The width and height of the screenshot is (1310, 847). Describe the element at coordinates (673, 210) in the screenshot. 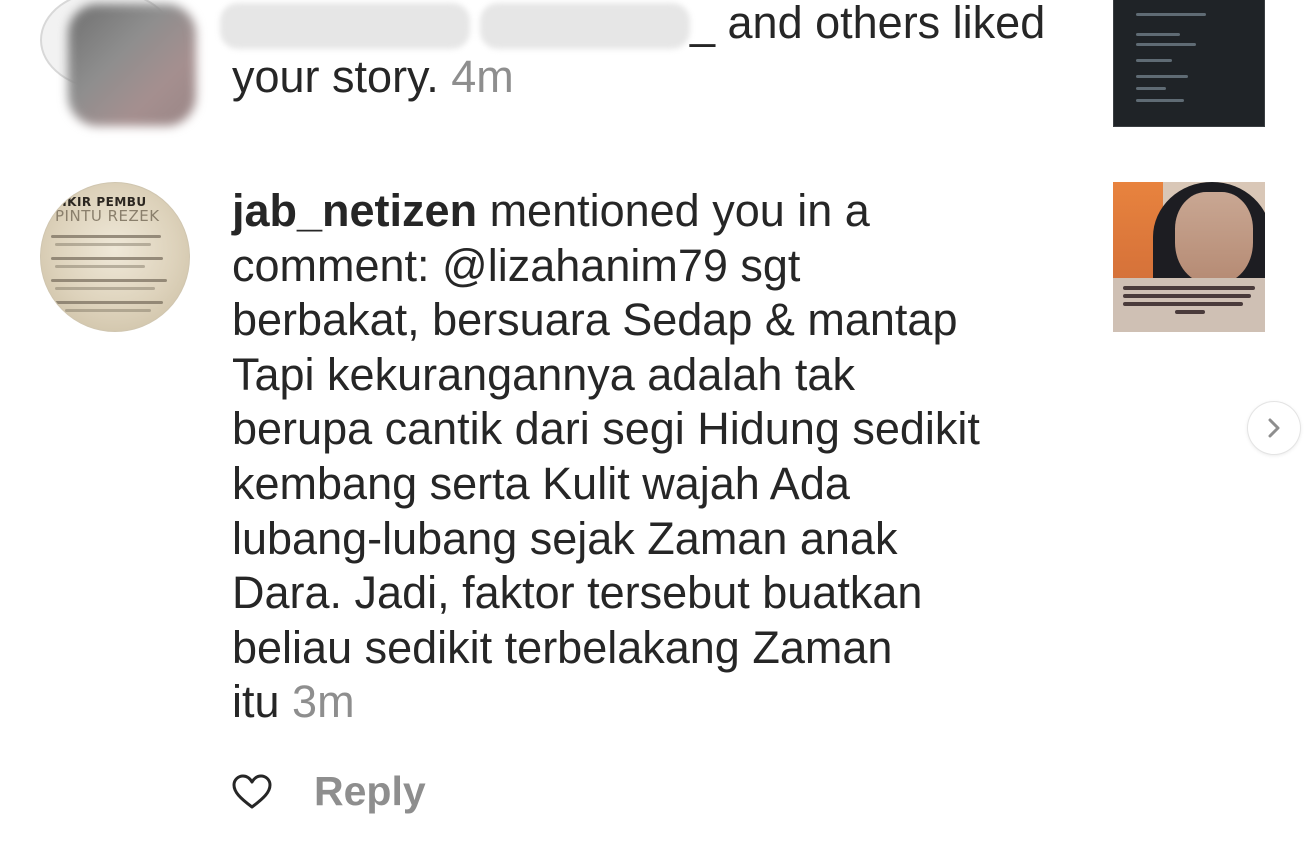

I see `mention-intro: mentioned you in a` at that location.